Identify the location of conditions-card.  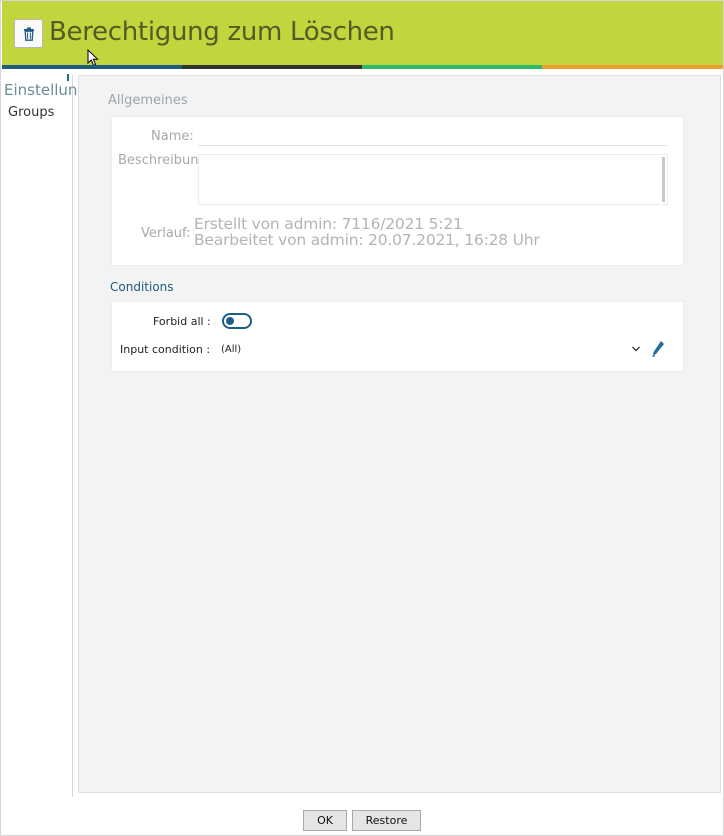
(397, 336).